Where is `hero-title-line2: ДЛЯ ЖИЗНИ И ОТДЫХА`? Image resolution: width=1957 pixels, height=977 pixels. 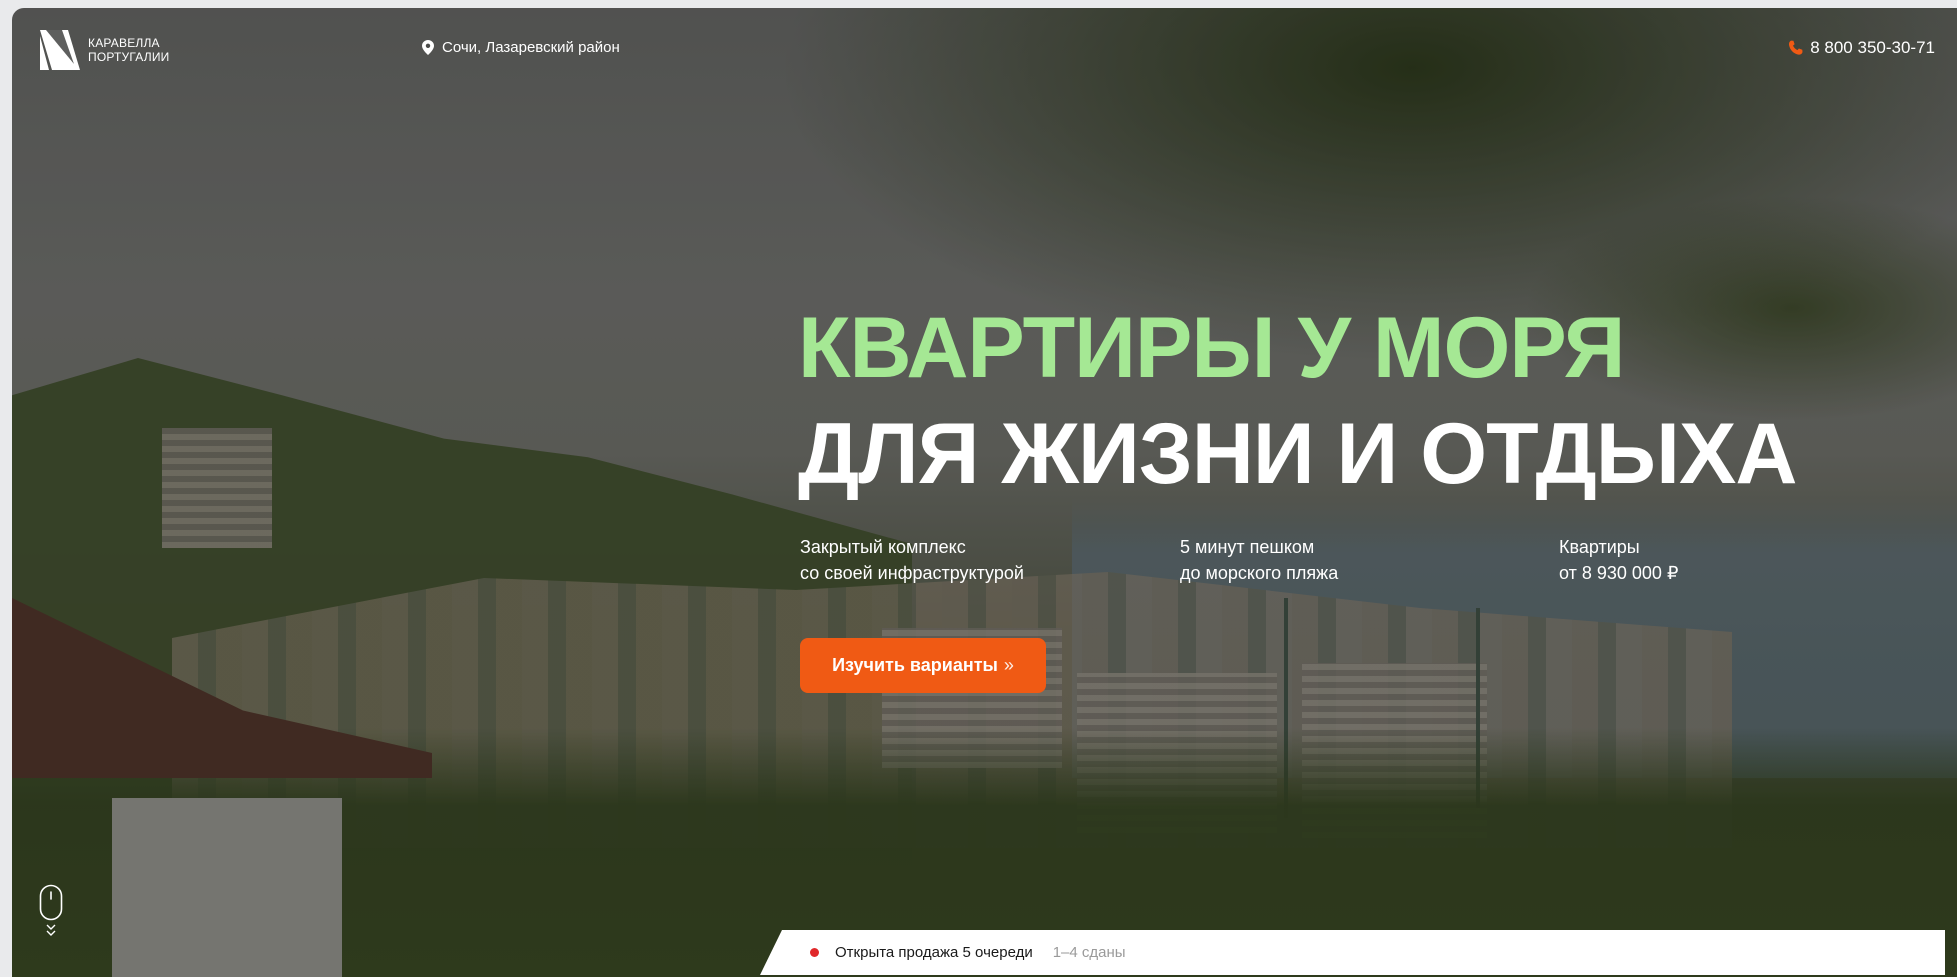 hero-title-line2: ДЛЯ ЖИЗНИ И ОТДЫХА is located at coordinates (1297, 454).